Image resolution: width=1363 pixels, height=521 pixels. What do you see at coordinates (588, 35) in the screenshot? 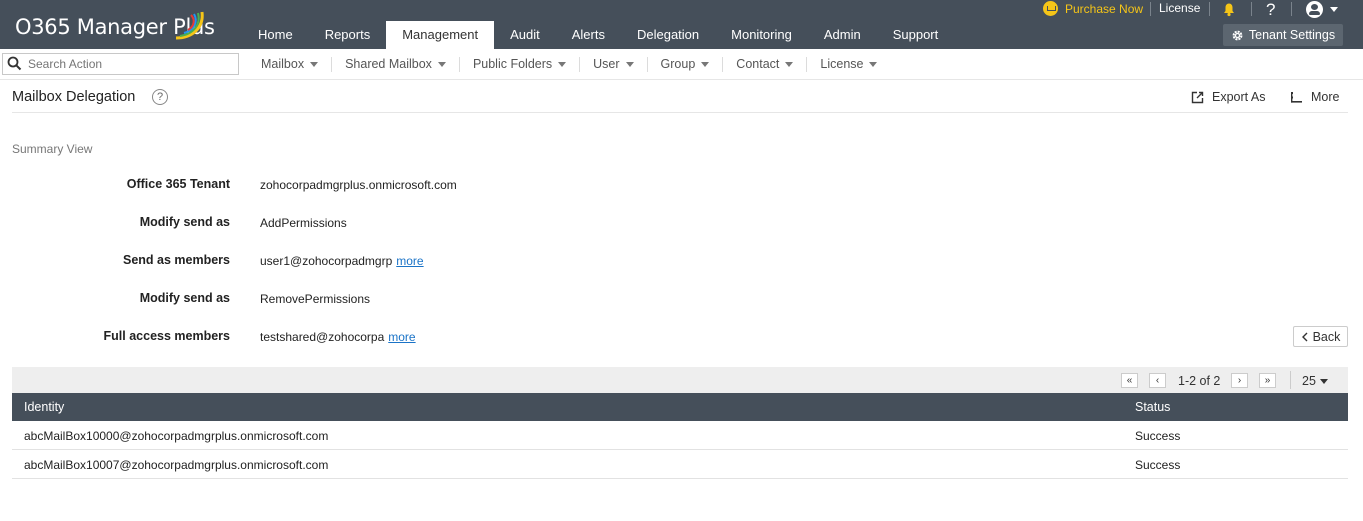
I see `nav-alerts: Alerts` at bounding box center [588, 35].